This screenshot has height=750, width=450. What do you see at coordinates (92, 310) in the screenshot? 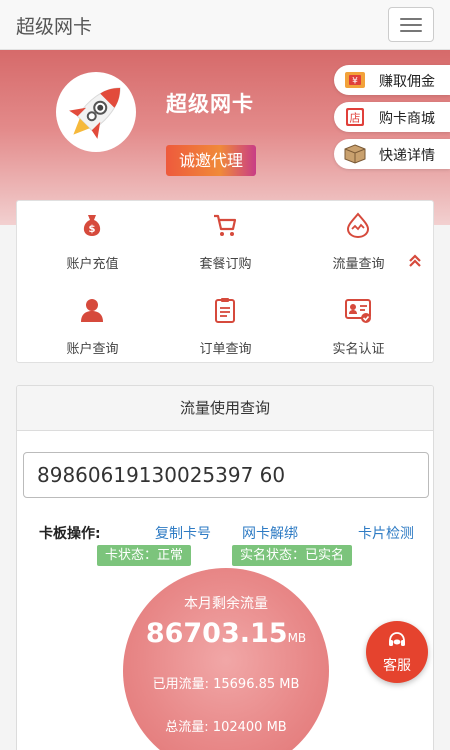
I see `user-icon` at bounding box center [92, 310].